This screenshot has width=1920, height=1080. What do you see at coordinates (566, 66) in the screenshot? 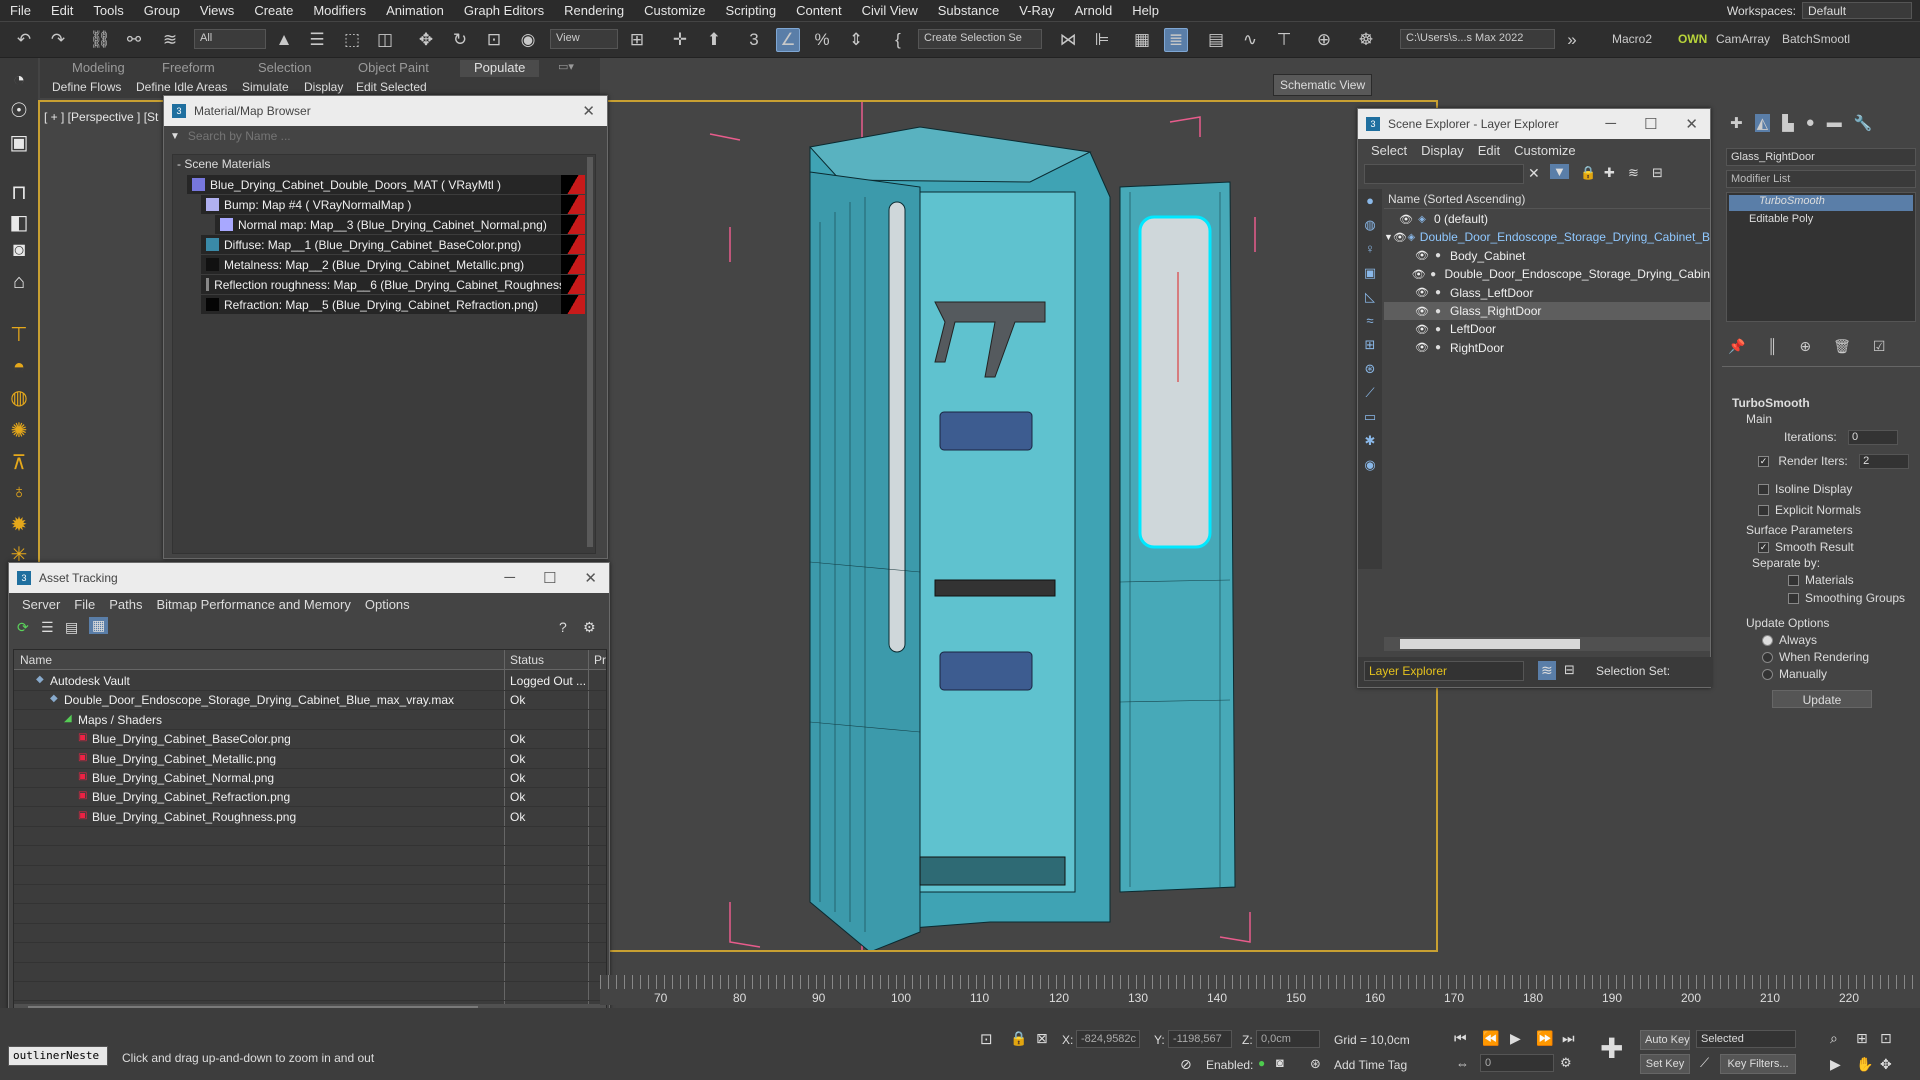
I see `ribbon-options-icon: ▭▾` at bounding box center [566, 66].